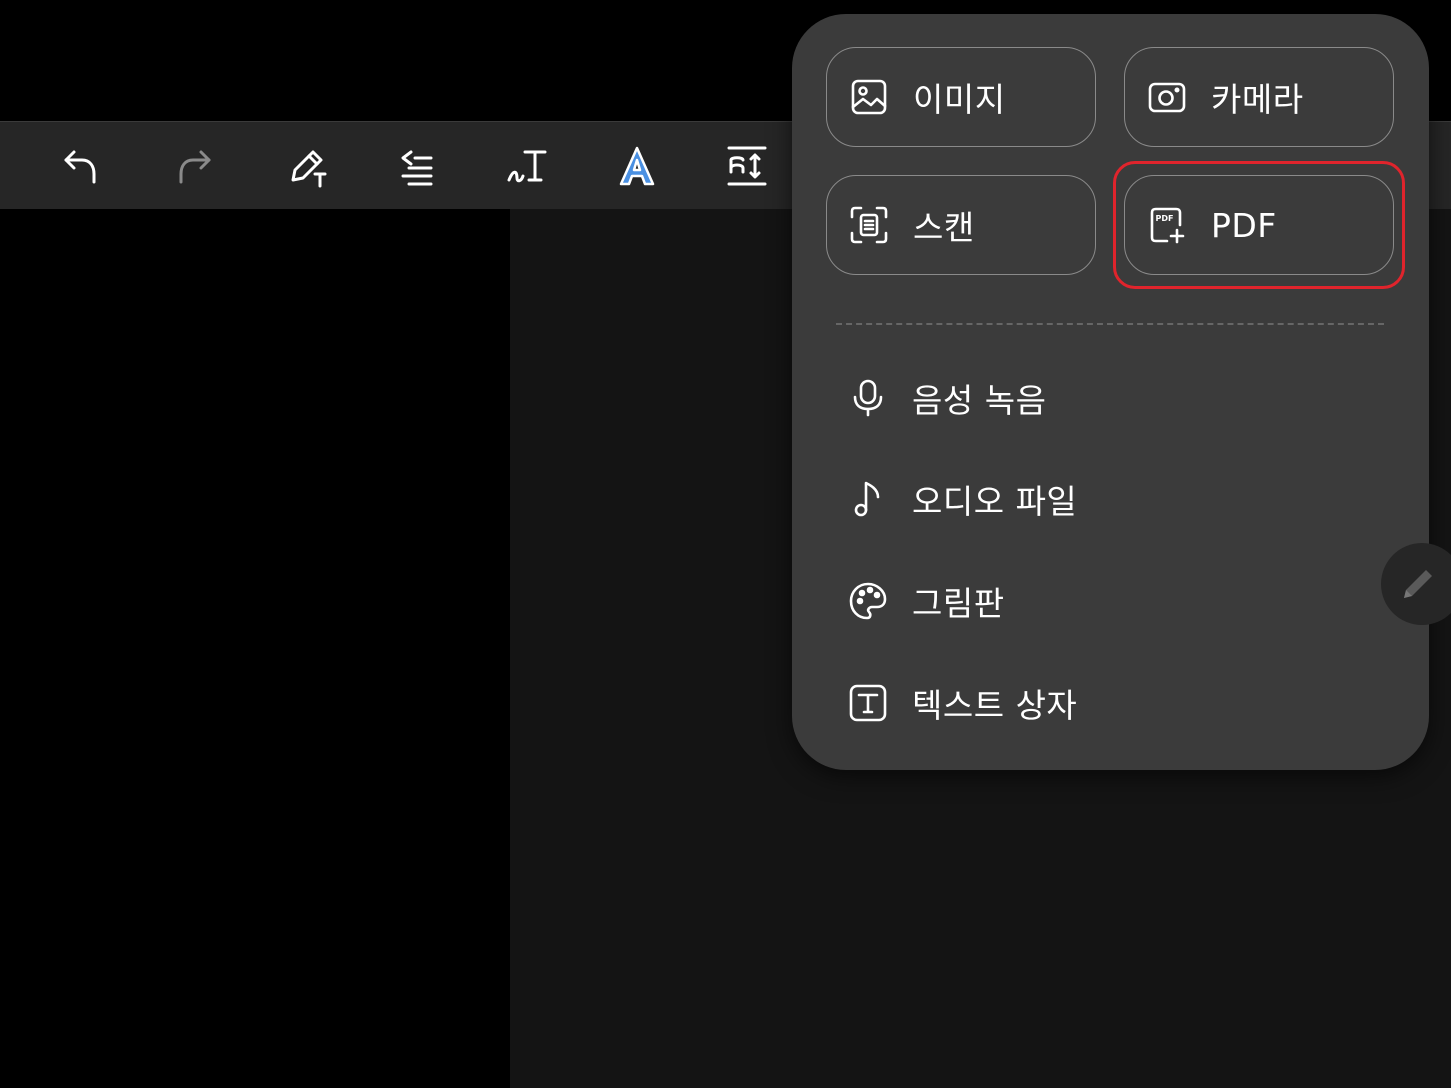  What do you see at coordinates (958, 603) in the screenshot?
I see `drawing-label: 그림판` at bounding box center [958, 603].